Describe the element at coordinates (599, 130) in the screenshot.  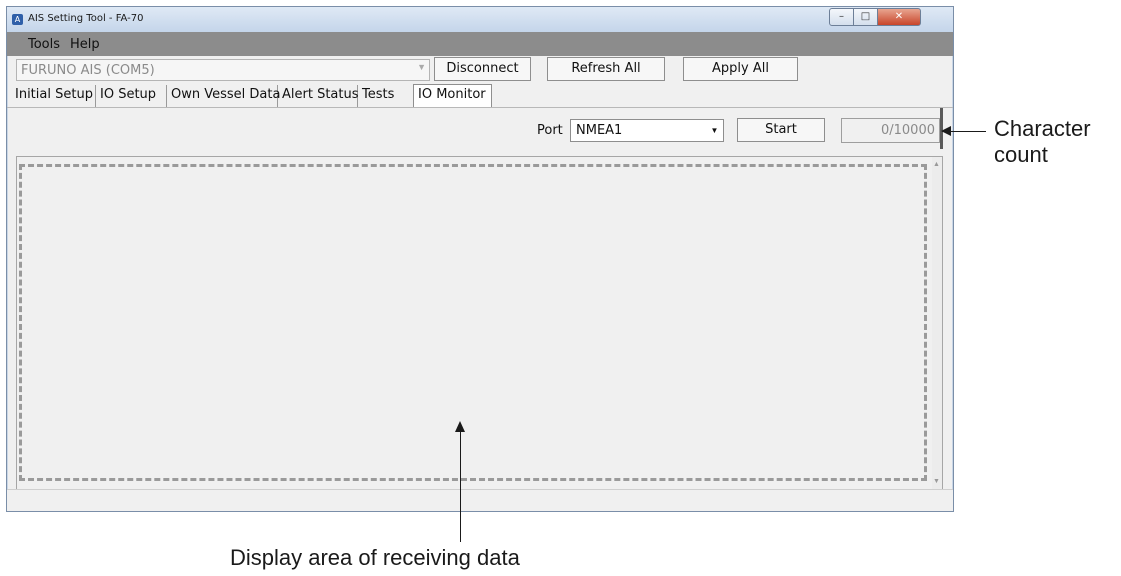
I see `port-select-value: NMEA1` at that location.